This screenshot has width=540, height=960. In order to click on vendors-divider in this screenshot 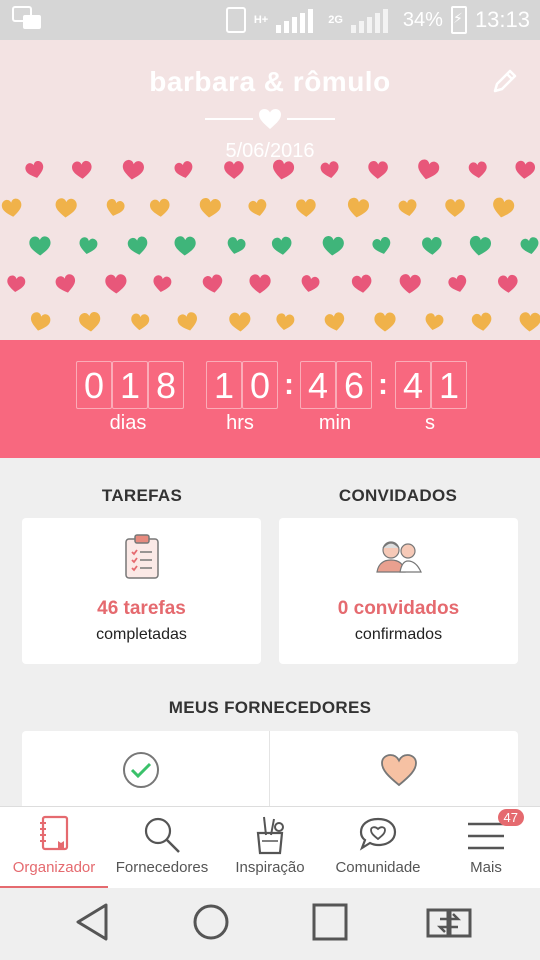, I will do `click(269, 771)`.